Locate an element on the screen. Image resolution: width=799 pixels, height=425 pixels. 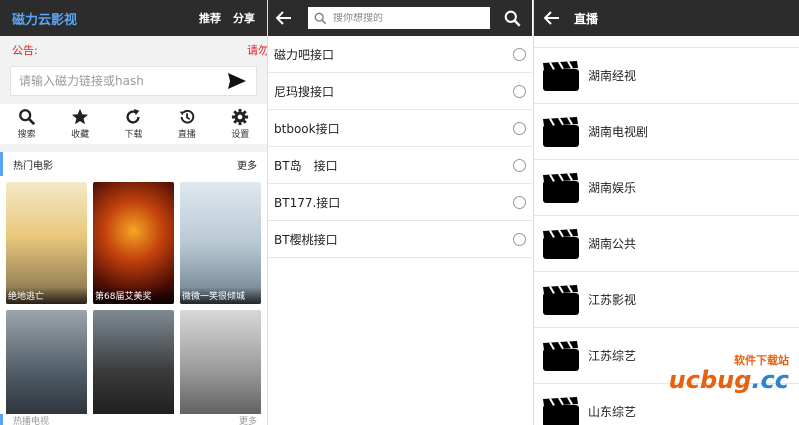
magnet-input-box is located at coordinates (133, 81).